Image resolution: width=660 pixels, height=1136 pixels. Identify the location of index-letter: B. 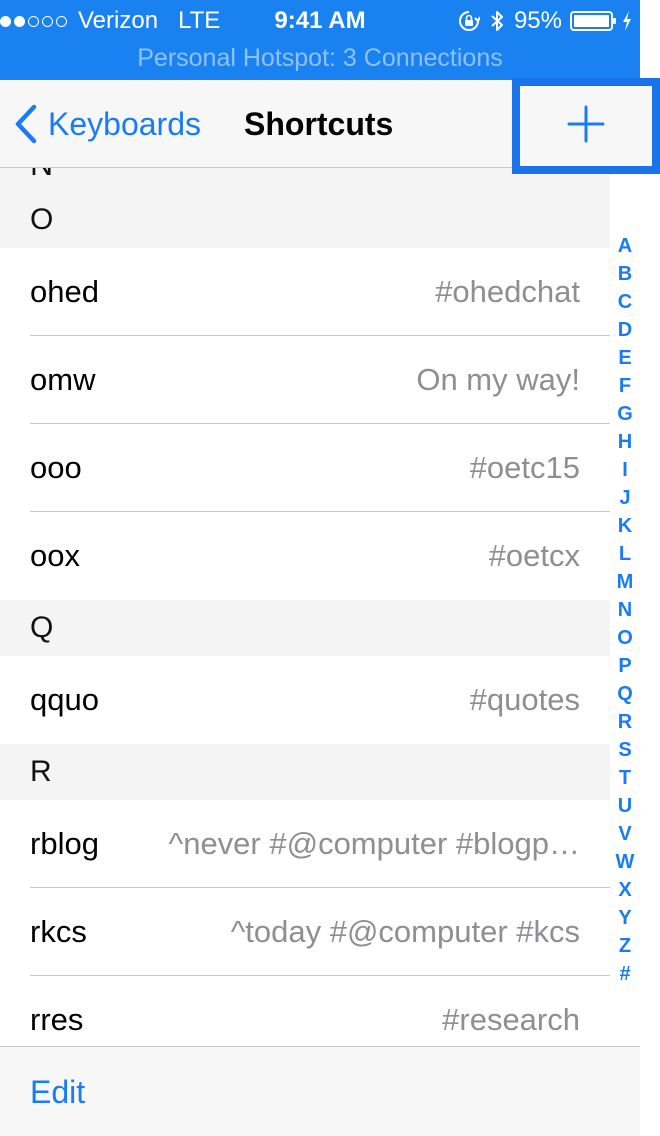
(625, 274).